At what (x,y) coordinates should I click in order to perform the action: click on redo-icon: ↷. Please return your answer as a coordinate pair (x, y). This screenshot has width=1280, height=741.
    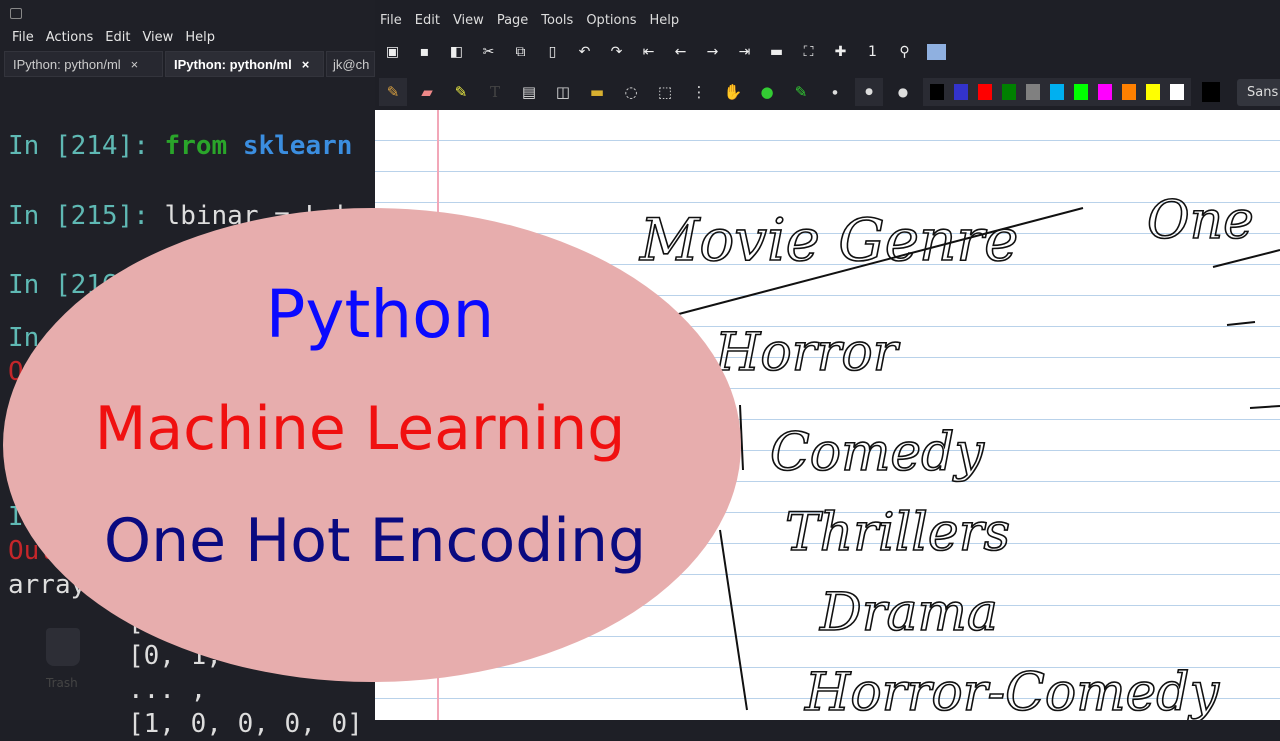
    Looking at the image, I should click on (616, 52).